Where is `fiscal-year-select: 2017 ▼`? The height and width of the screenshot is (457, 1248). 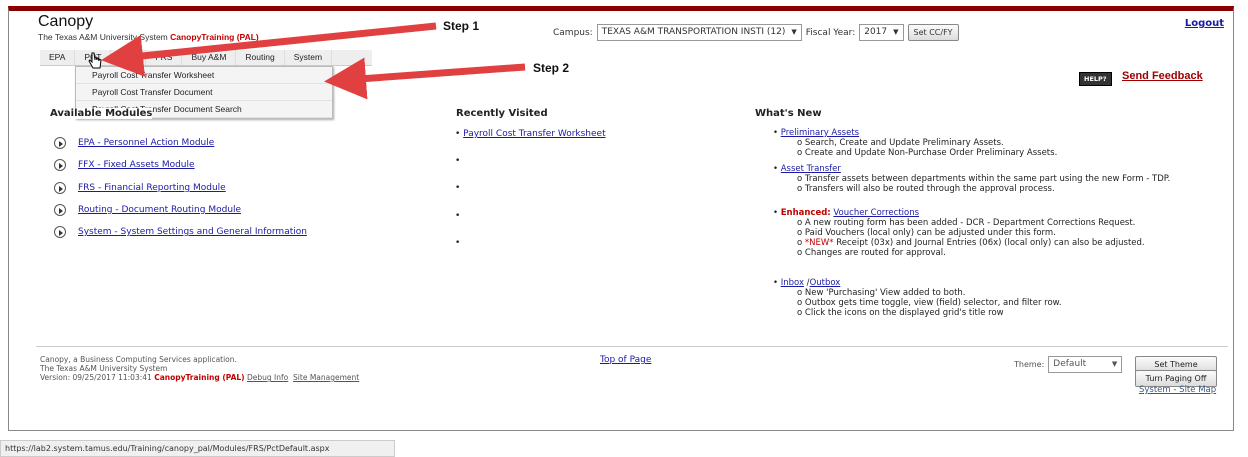
fiscal-year-select: 2017 ▼ is located at coordinates (881, 32).